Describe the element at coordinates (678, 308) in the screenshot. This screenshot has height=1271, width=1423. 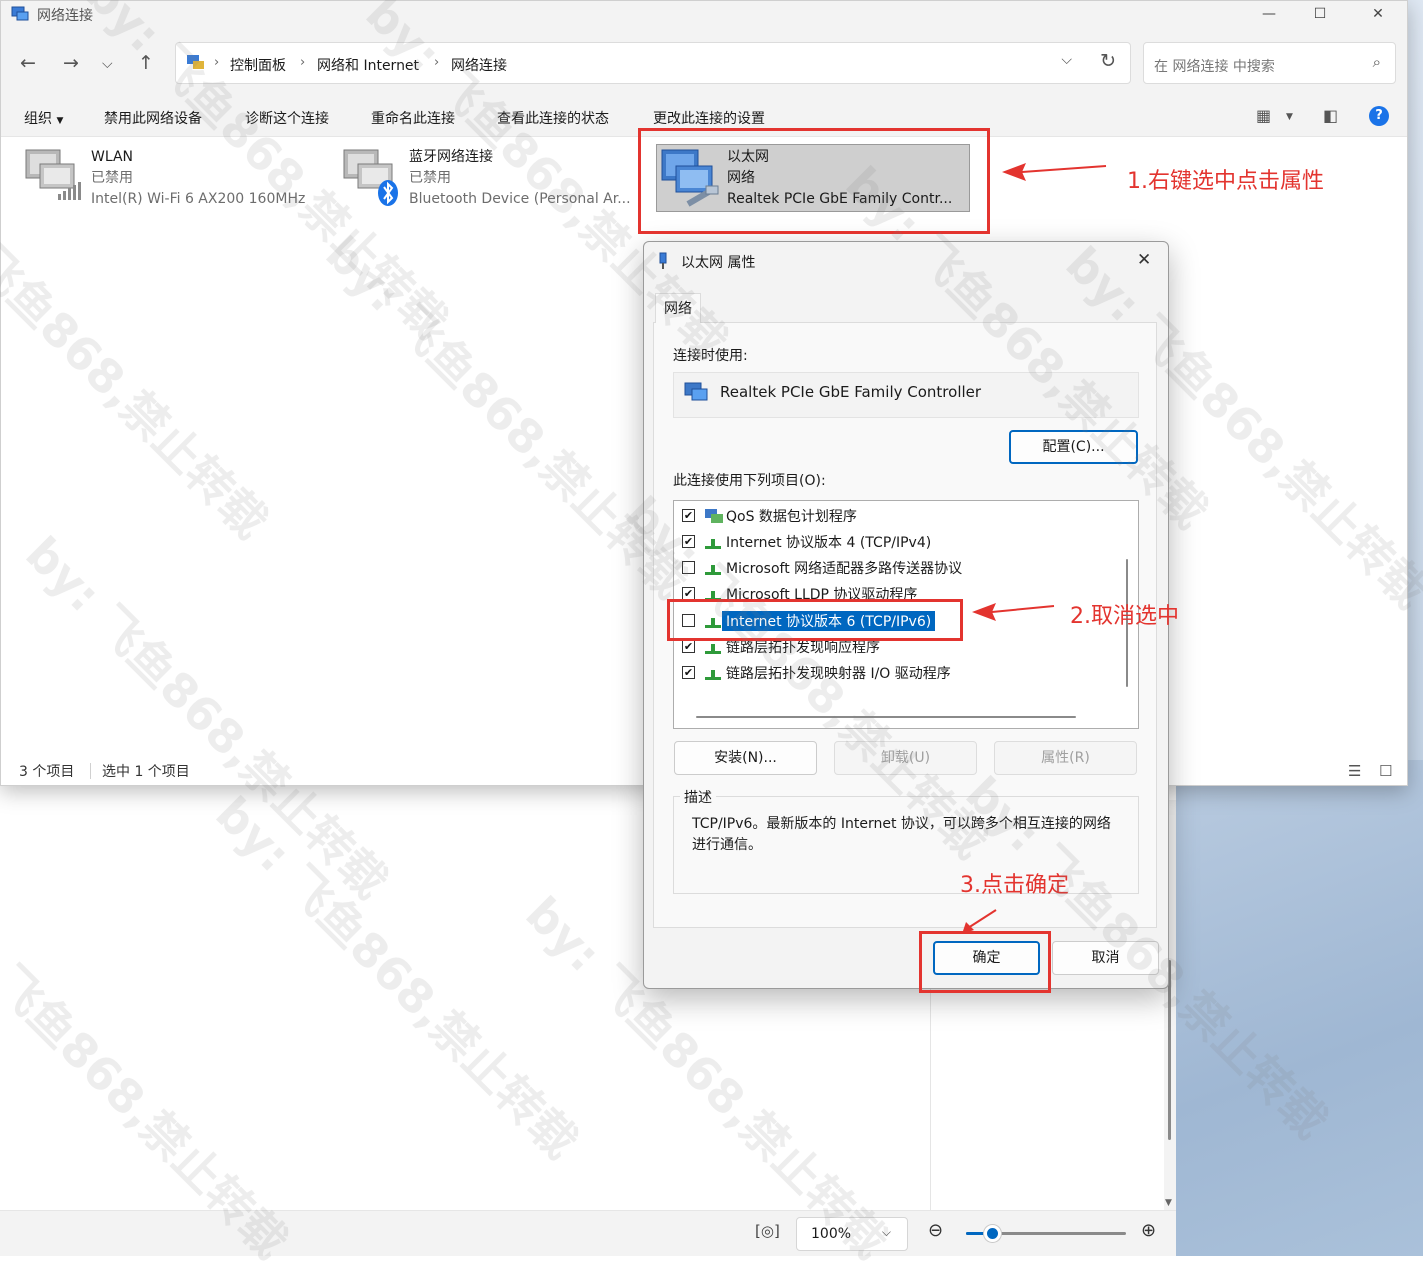
I see `tab-network: 网络` at that location.